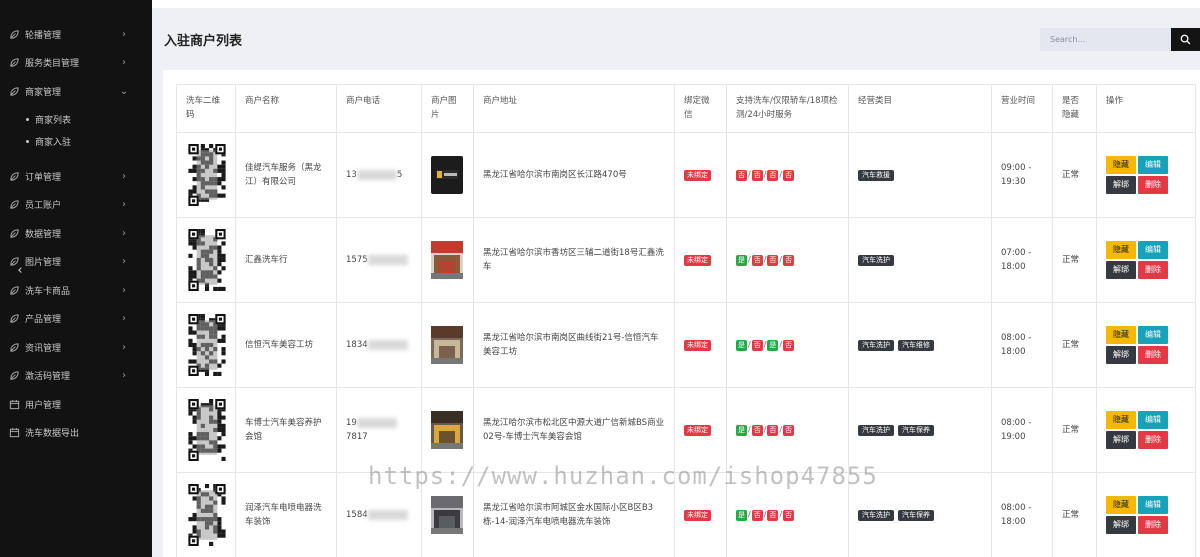 The height and width of the screenshot is (557, 1200). I want to click on merchant-phone: 1575, so click(379, 260).